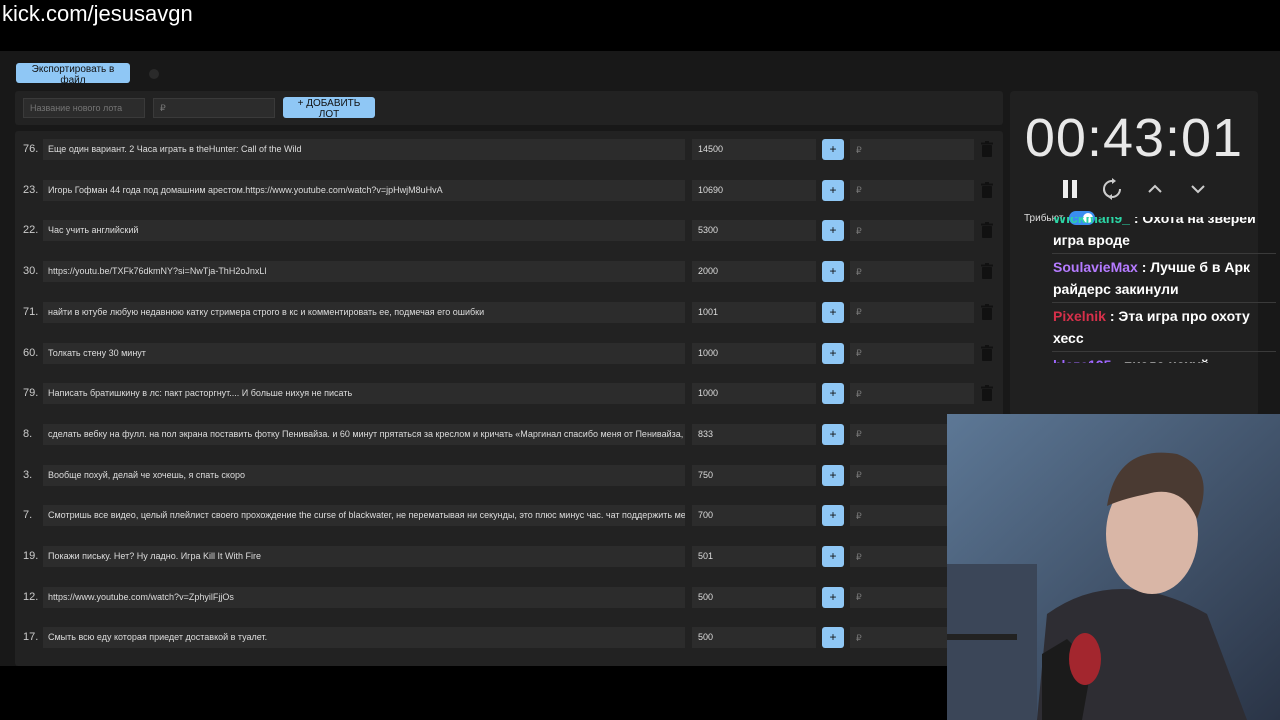 The image size is (1280, 720). Describe the element at coordinates (31, 556) in the screenshot. I see `lot-number: 19.` at that location.